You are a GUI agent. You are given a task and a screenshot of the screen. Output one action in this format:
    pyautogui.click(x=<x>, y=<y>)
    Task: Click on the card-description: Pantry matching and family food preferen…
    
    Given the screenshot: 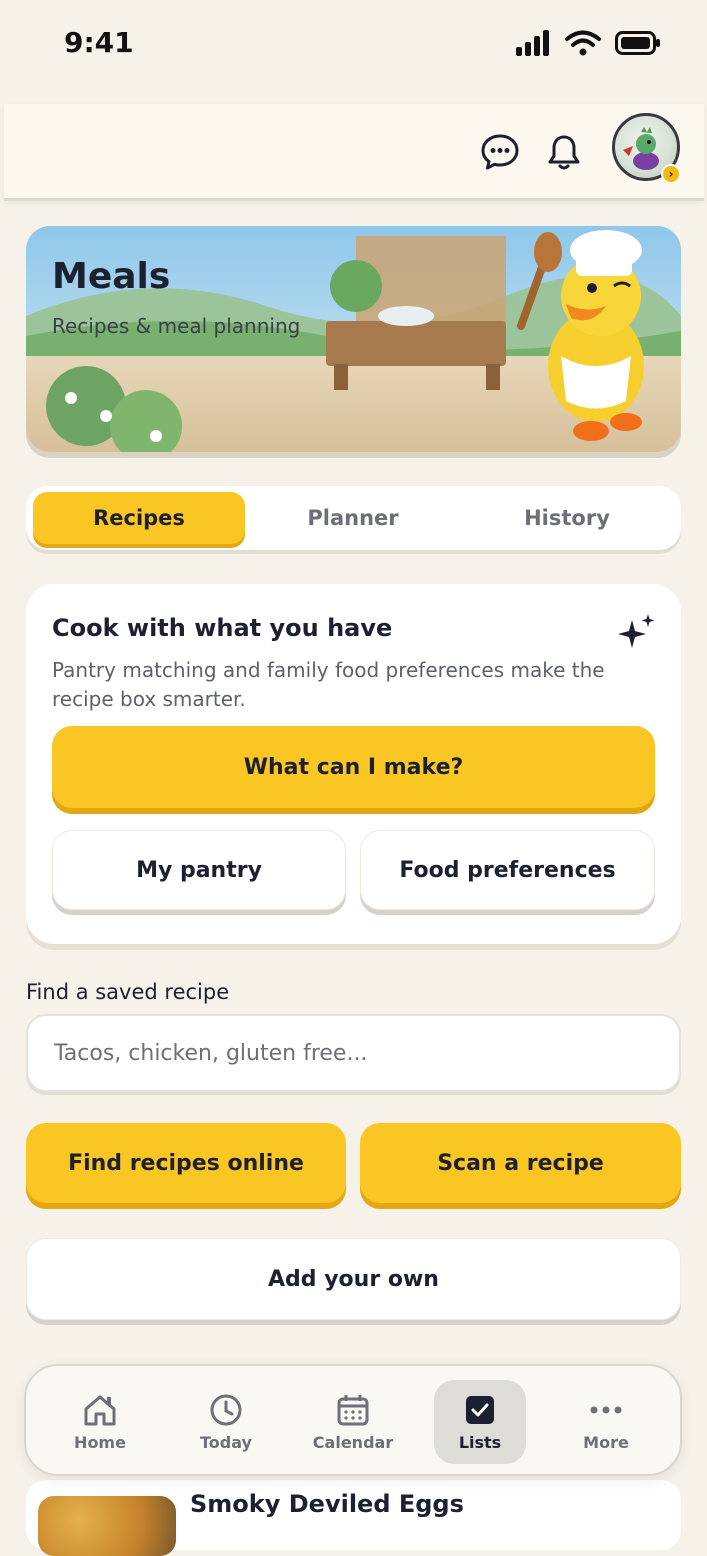 What is the action you would take?
    pyautogui.click(x=328, y=684)
    